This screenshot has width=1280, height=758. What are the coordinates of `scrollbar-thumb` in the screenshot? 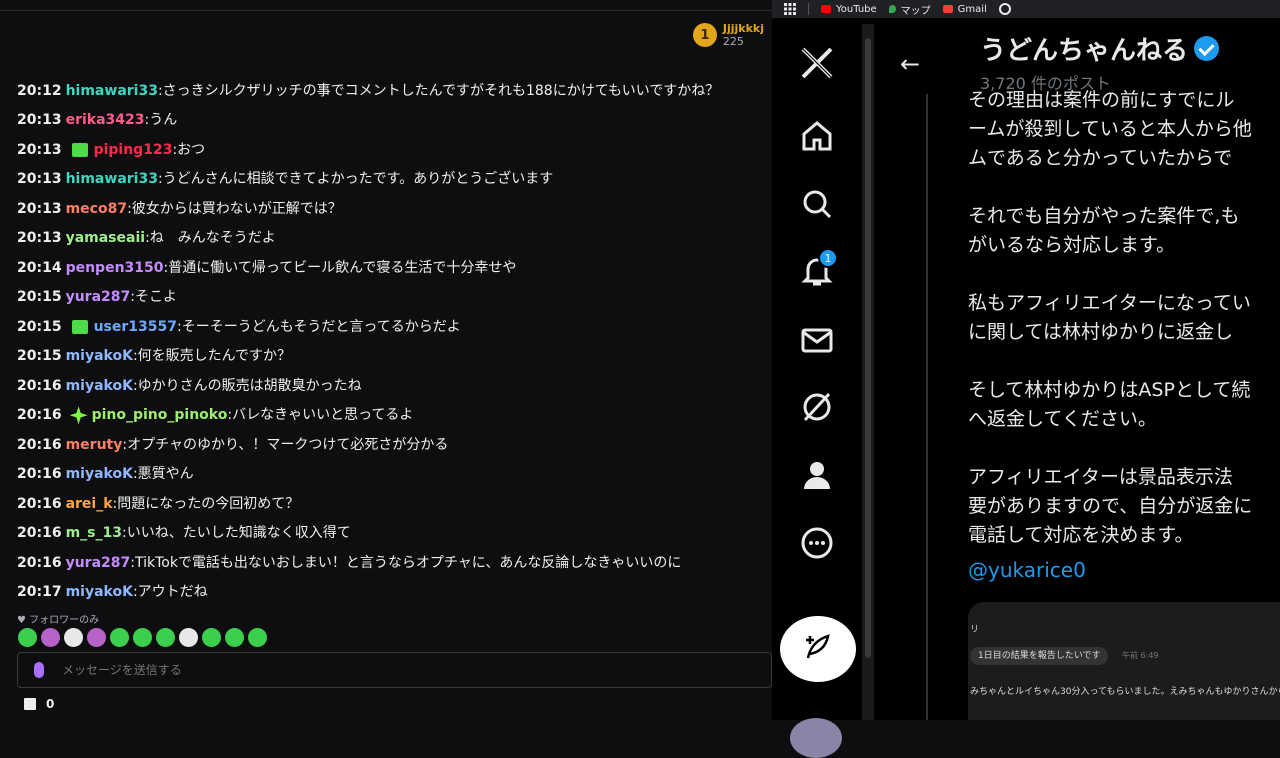 It's located at (868, 348).